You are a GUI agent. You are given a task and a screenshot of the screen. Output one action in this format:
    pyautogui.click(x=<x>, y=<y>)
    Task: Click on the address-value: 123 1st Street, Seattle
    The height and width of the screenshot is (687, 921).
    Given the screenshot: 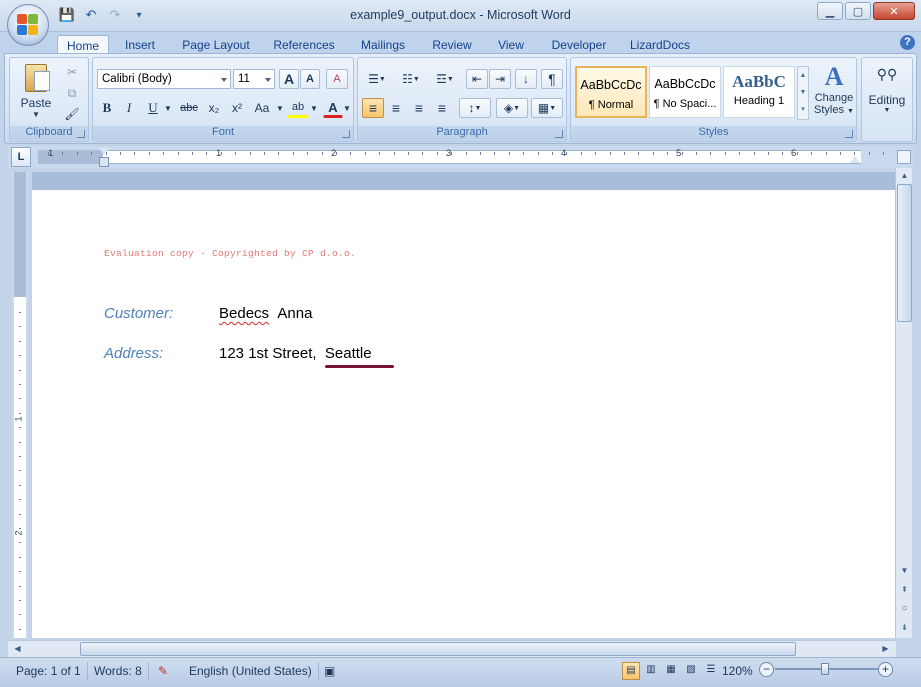 What is the action you would take?
    pyautogui.click(x=295, y=353)
    